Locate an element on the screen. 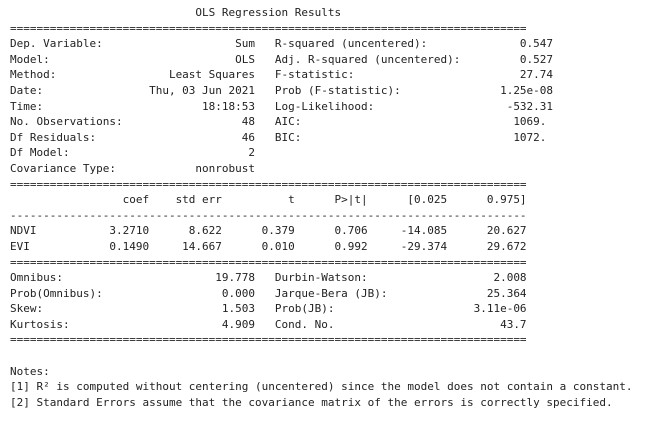 The image size is (662, 433). summary-row-observations: No. Observations: 48 AIC: 1069. is located at coordinates (278, 122).